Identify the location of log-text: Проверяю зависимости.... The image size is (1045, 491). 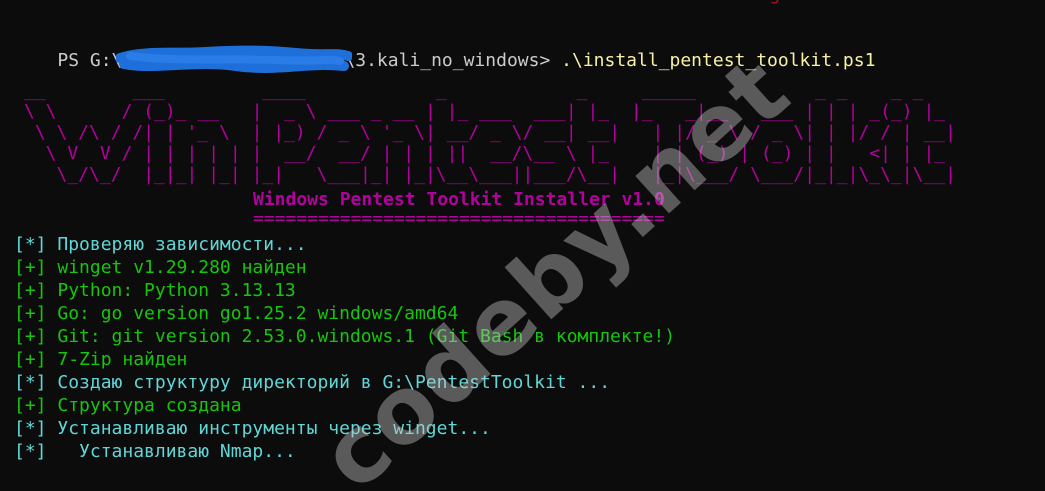
(176, 244).